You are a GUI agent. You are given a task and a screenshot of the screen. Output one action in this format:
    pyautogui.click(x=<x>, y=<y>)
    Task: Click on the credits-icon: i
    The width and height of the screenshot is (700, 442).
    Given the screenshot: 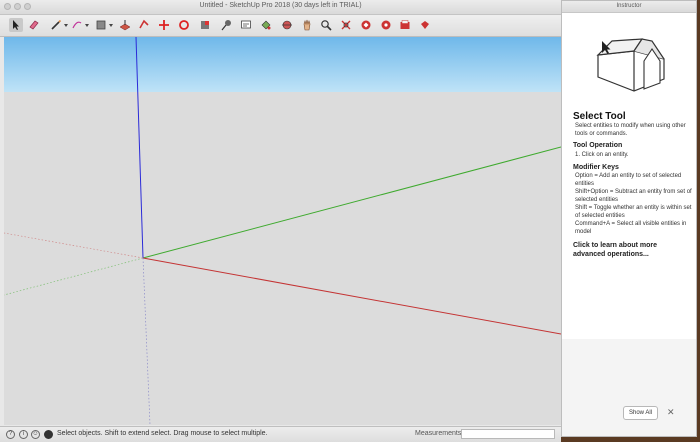 What is the action you would take?
    pyautogui.click(x=23, y=434)
    